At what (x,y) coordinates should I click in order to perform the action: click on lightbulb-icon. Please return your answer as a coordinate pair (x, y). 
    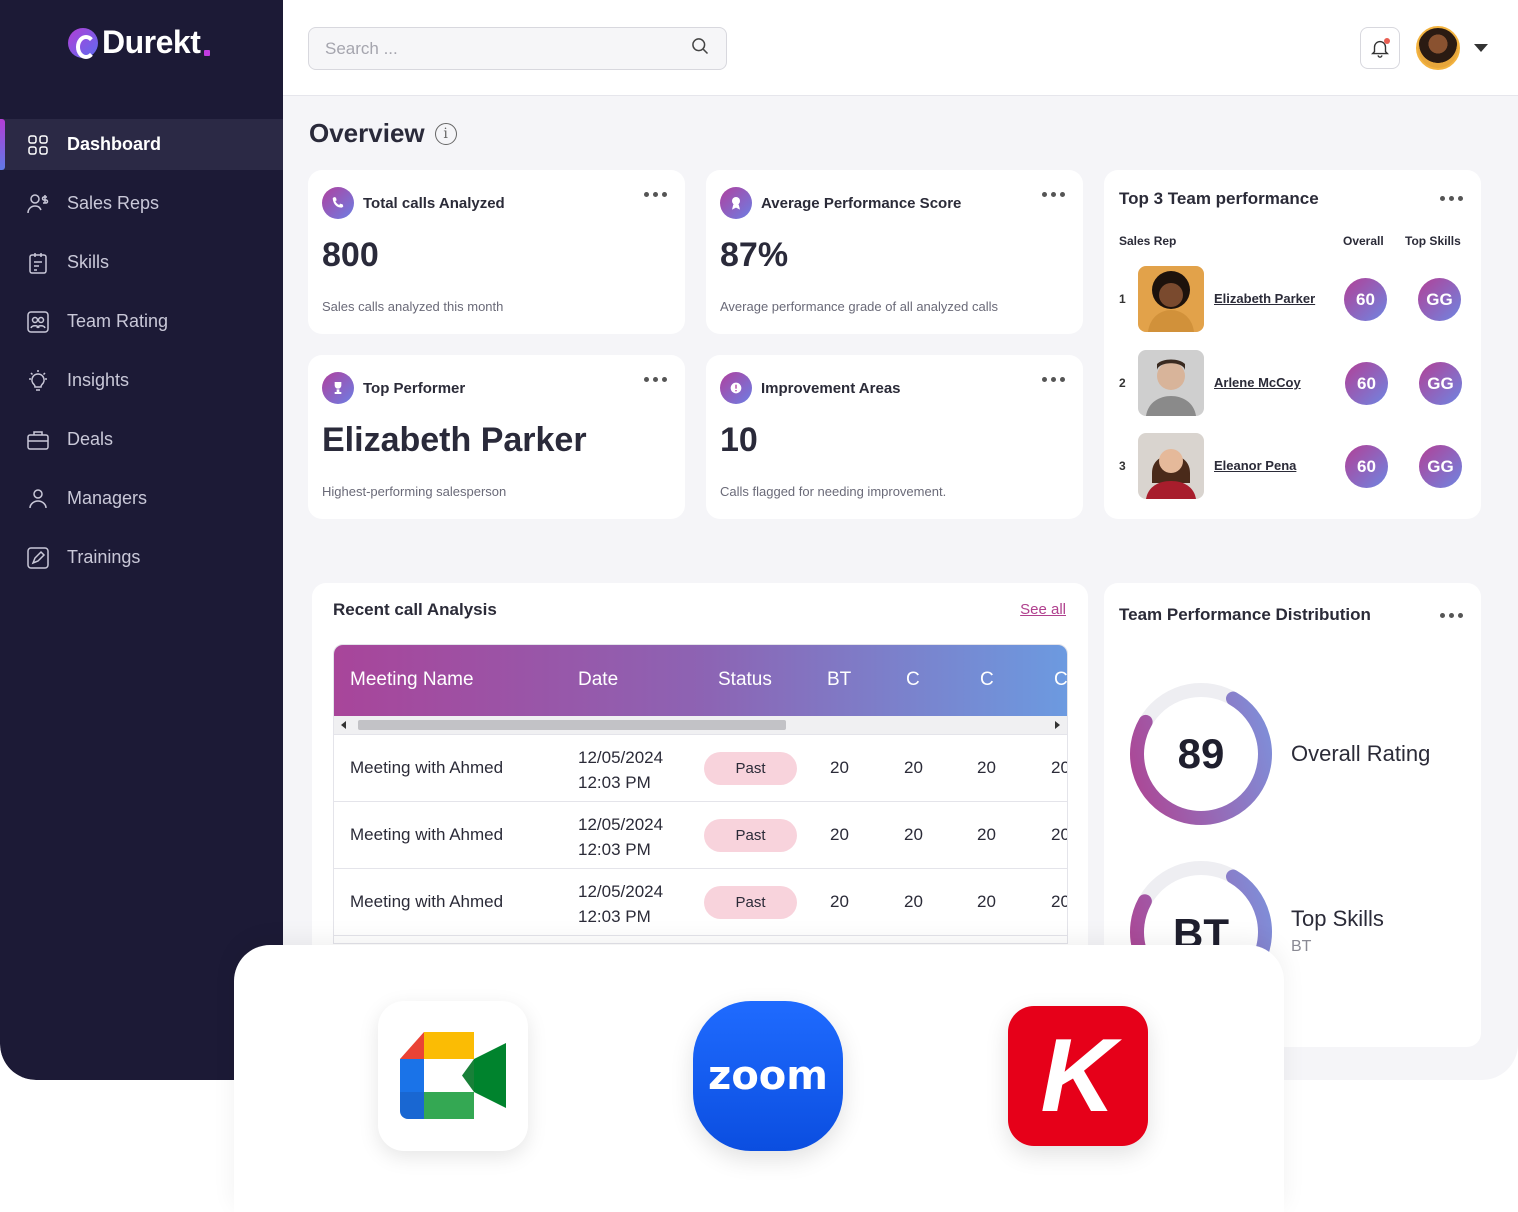
    Looking at the image, I should click on (38, 381).